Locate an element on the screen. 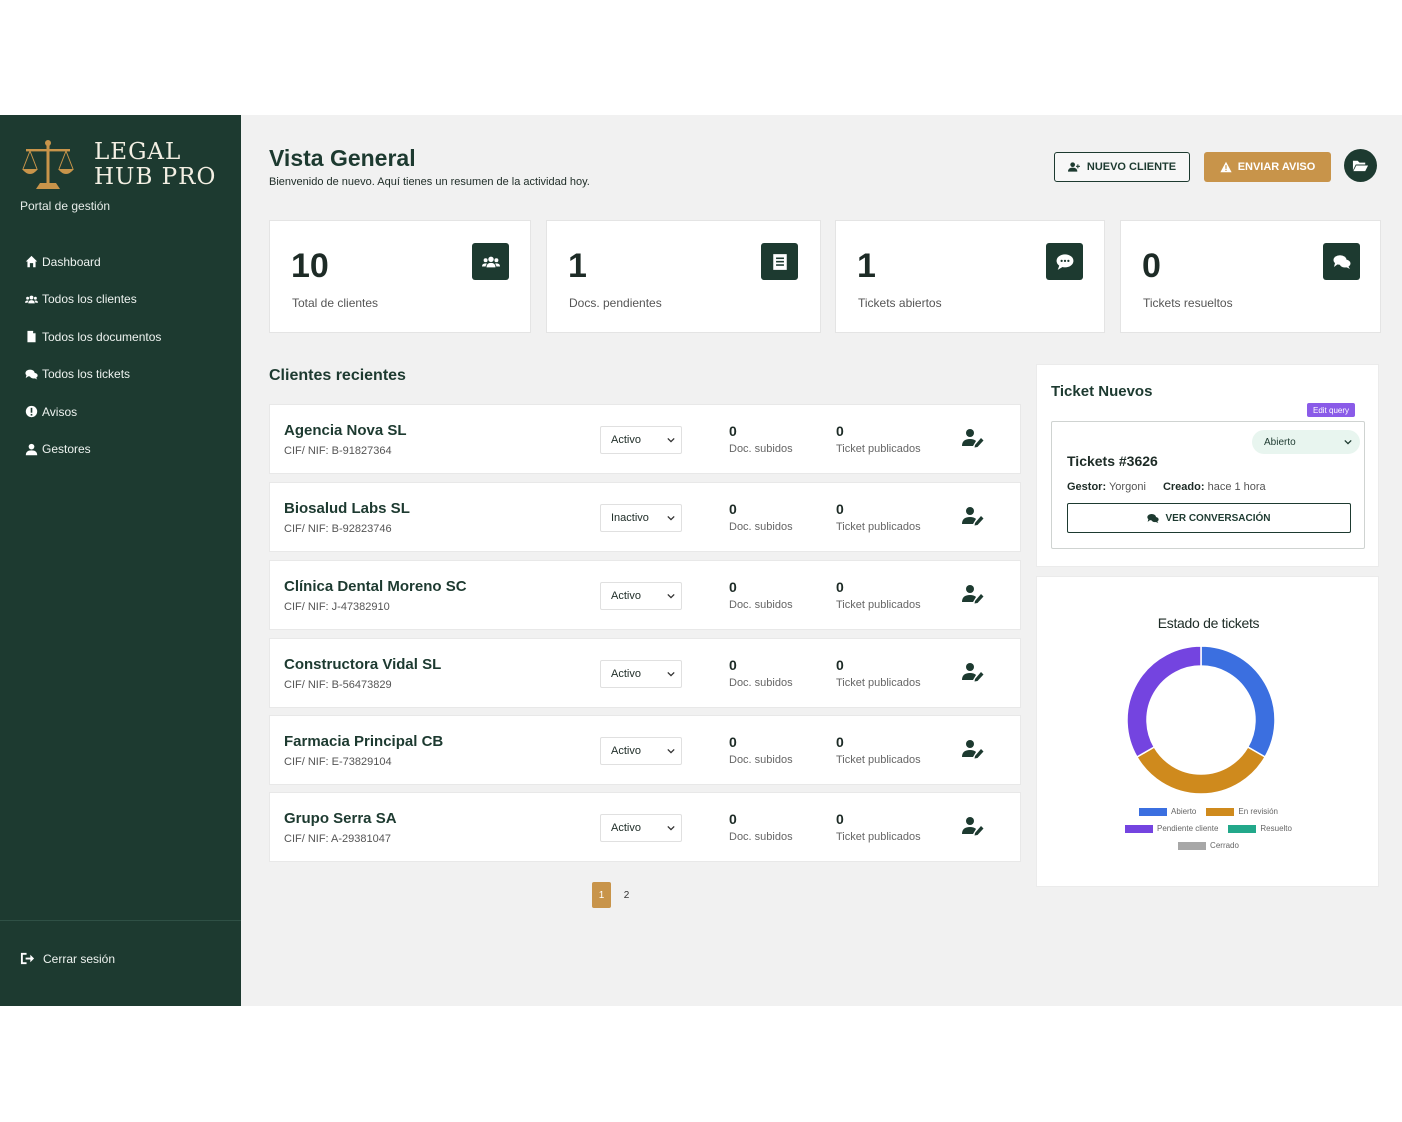 The height and width of the screenshot is (1122, 1402). legend-row: Pendiente cliente Resuelto is located at coordinates (1208, 828).